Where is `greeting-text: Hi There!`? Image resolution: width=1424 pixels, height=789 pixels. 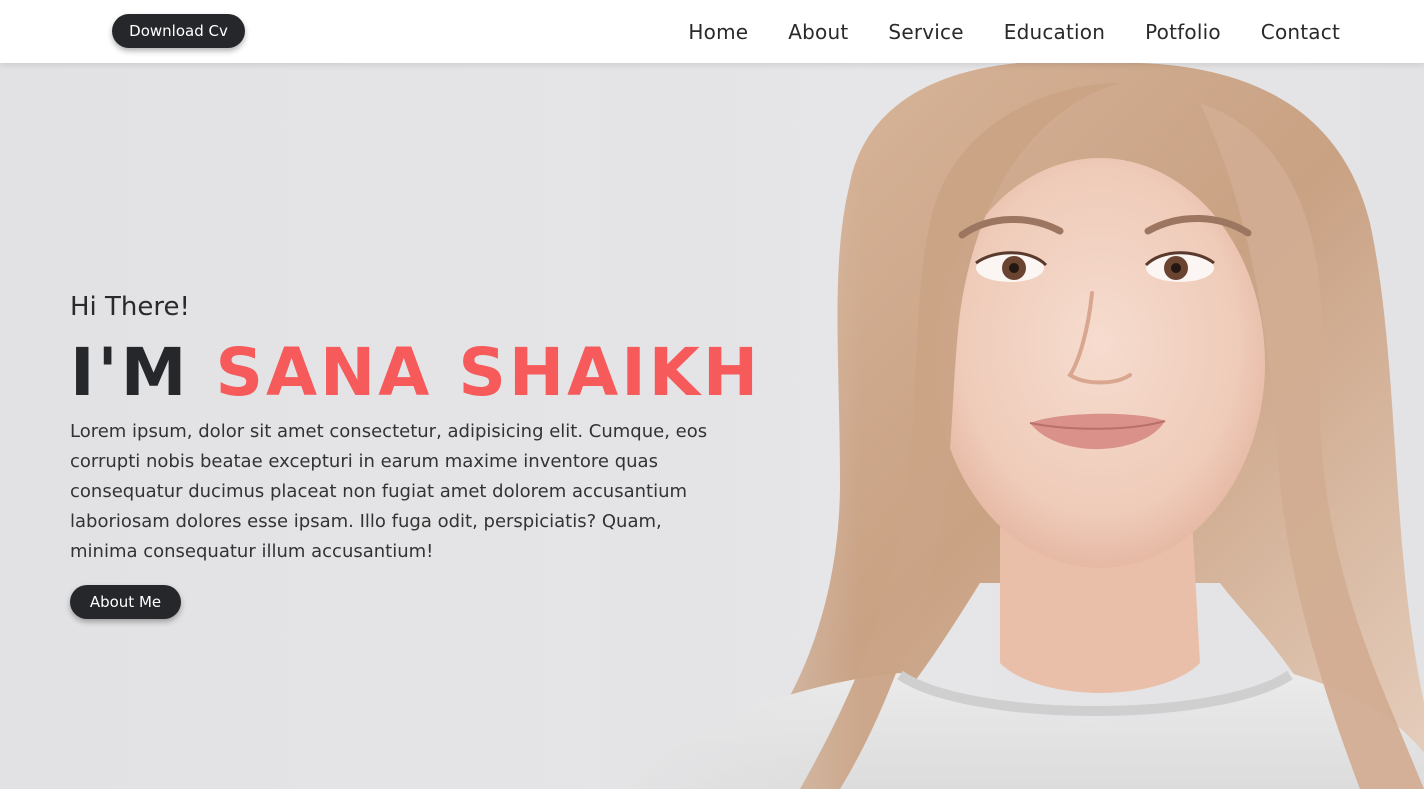
greeting-text: Hi There! is located at coordinates (130, 307).